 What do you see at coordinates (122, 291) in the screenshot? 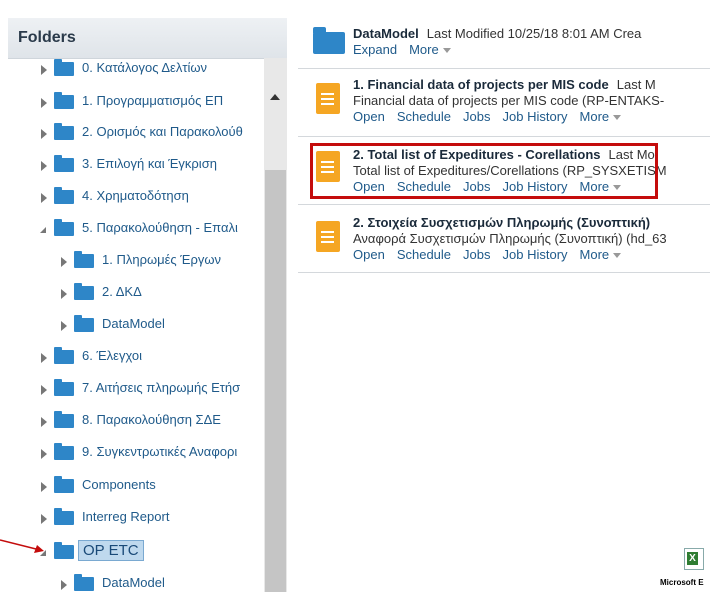
I see `tree-item-label: 2. ΔΚΔ` at bounding box center [122, 291].